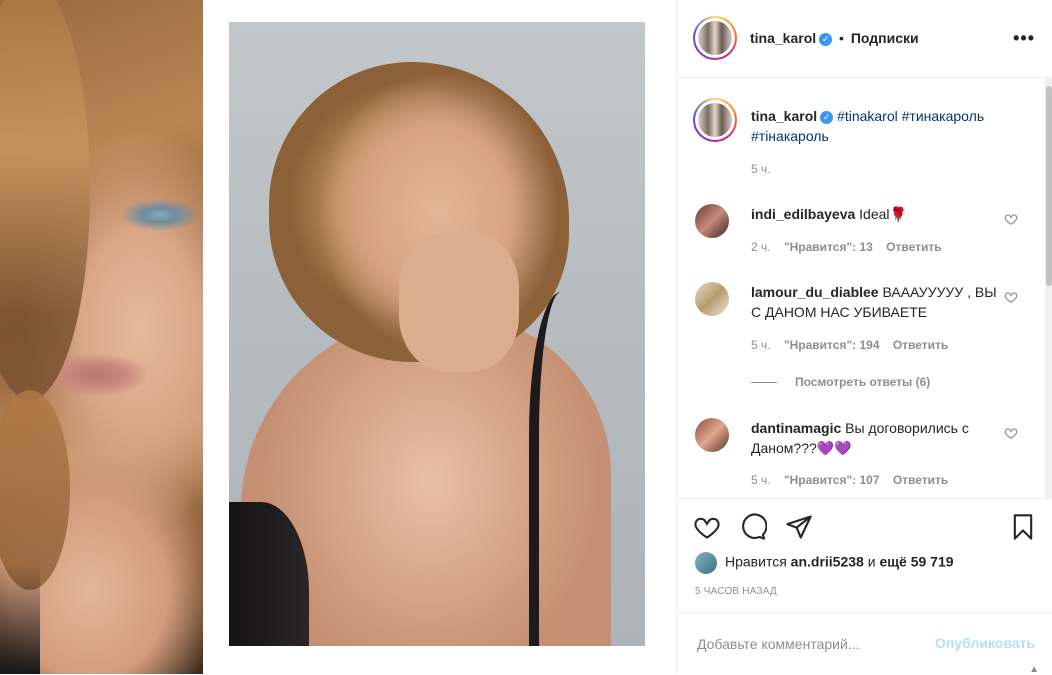 This screenshot has width=1052, height=675. I want to click on likes-summary: Нравится an.drii5238 и ещё 59 719, so click(824, 563).